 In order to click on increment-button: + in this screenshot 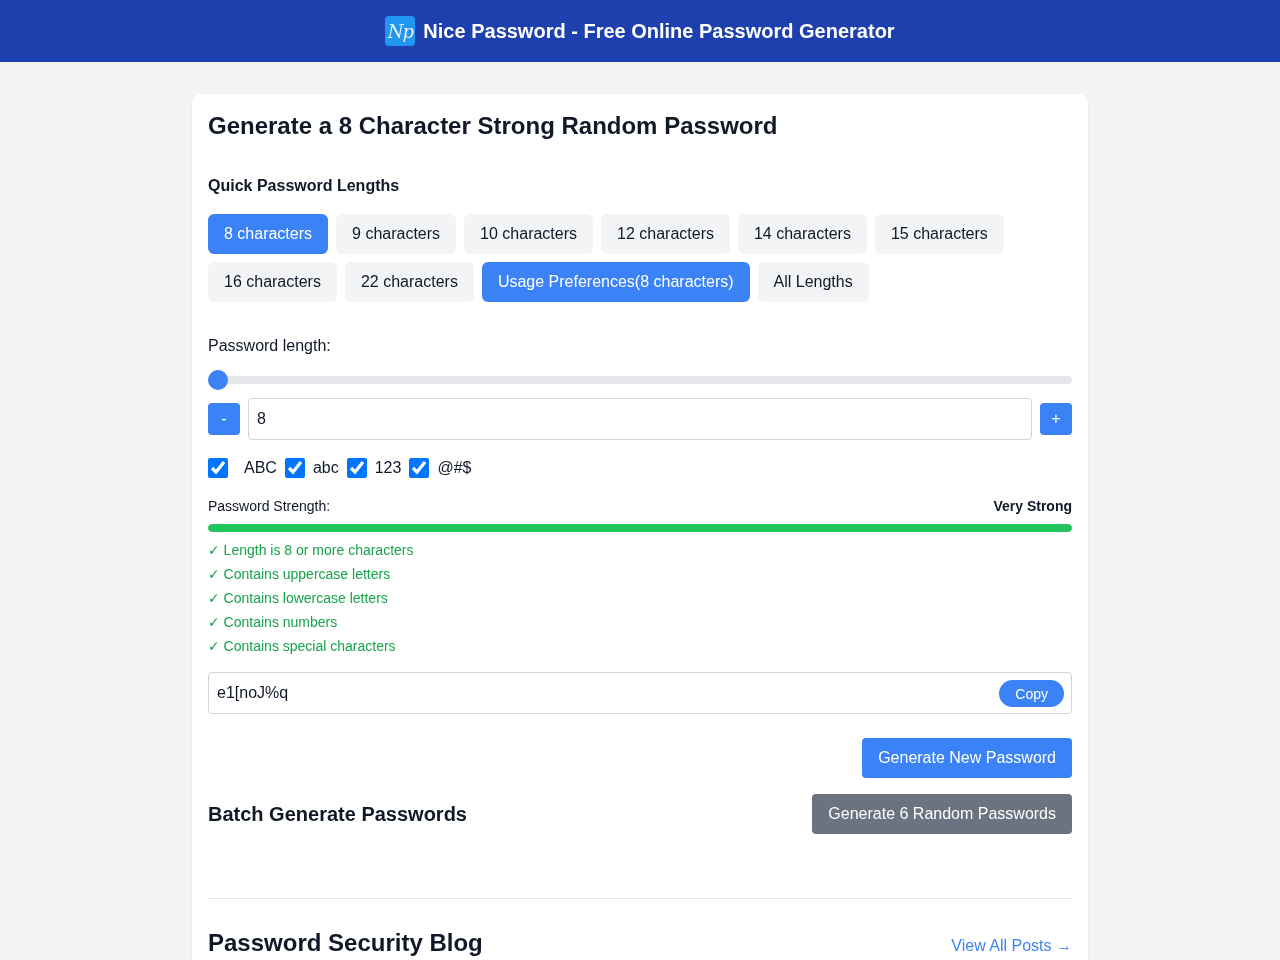, I will do `click(1056, 419)`.